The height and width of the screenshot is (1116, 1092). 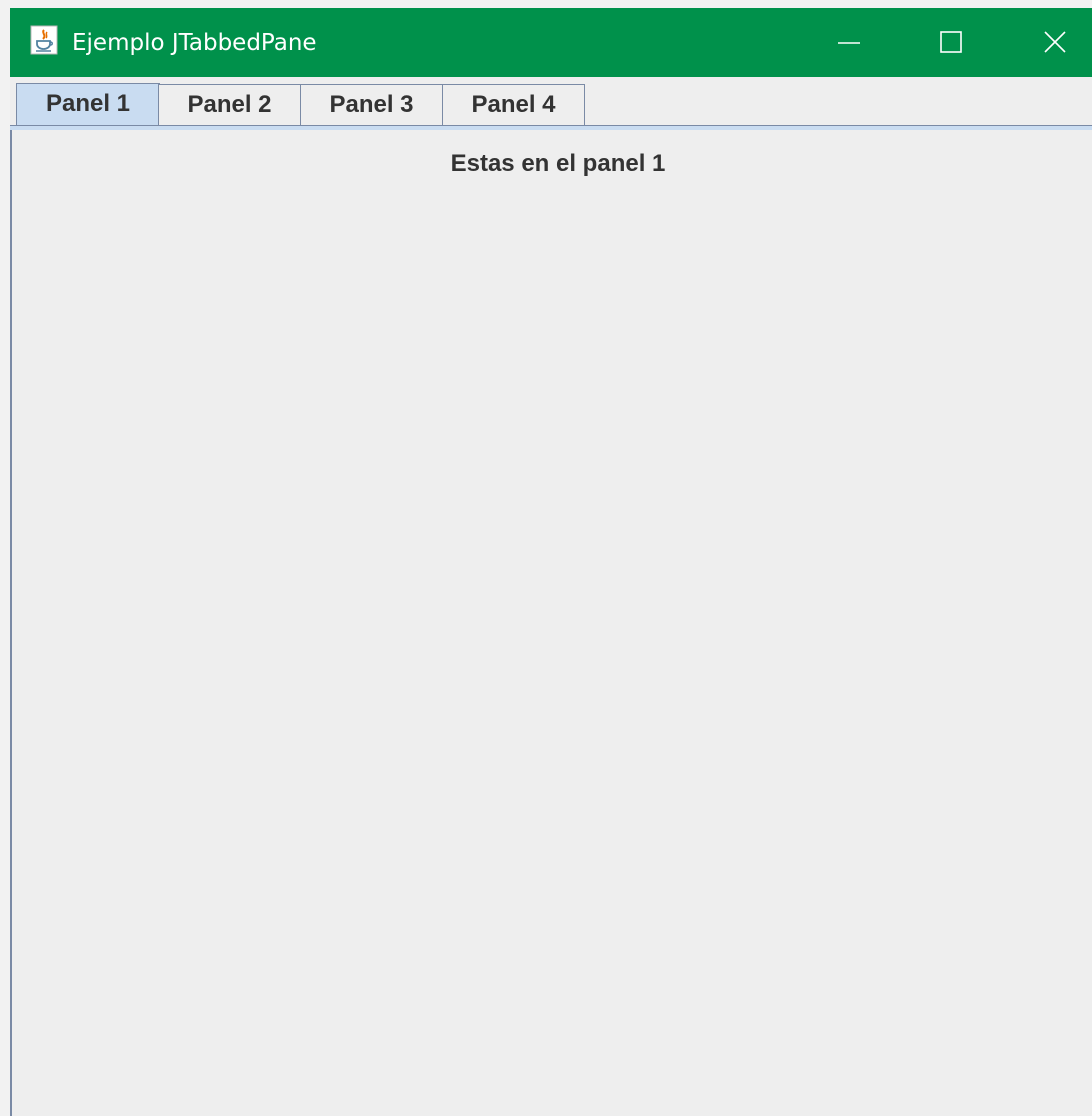 I want to click on tab-label: Panel 4, so click(x=513, y=104).